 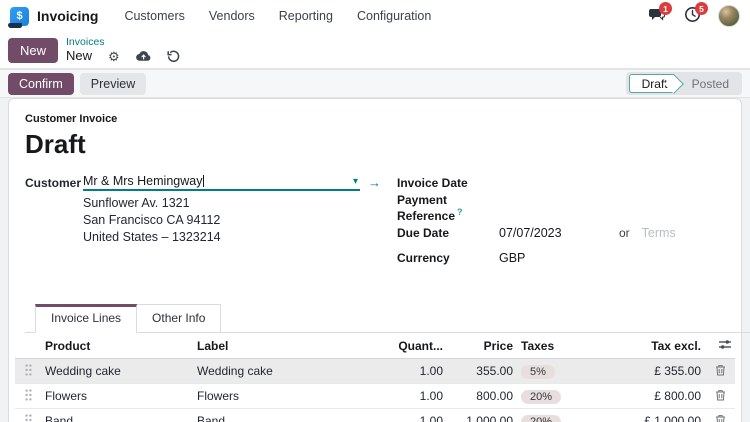 What do you see at coordinates (292, 396) in the screenshot?
I see `label-cell: Flowers` at bounding box center [292, 396].